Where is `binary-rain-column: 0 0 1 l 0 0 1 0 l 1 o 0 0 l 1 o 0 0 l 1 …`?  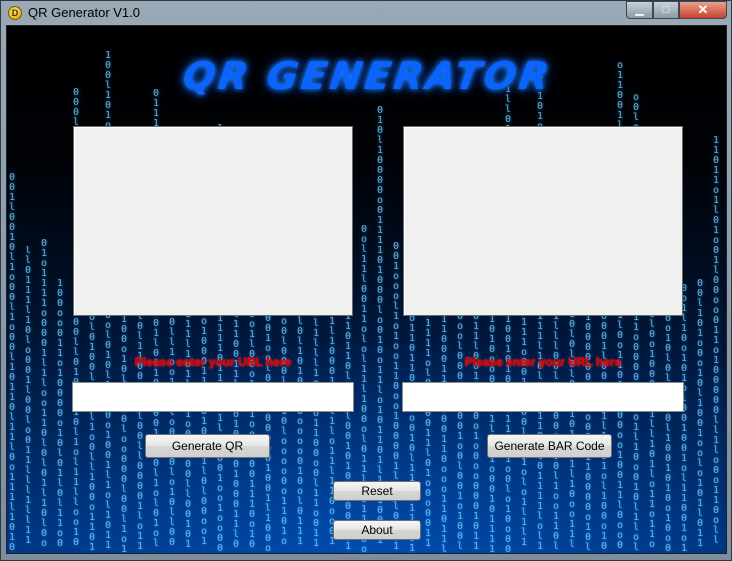
binary-rain-column: 0 0 1 l 0 0 1 0 l 1 o 0 0 l 1 o 0 0 l 1 … is located at coordinates (12, 363).